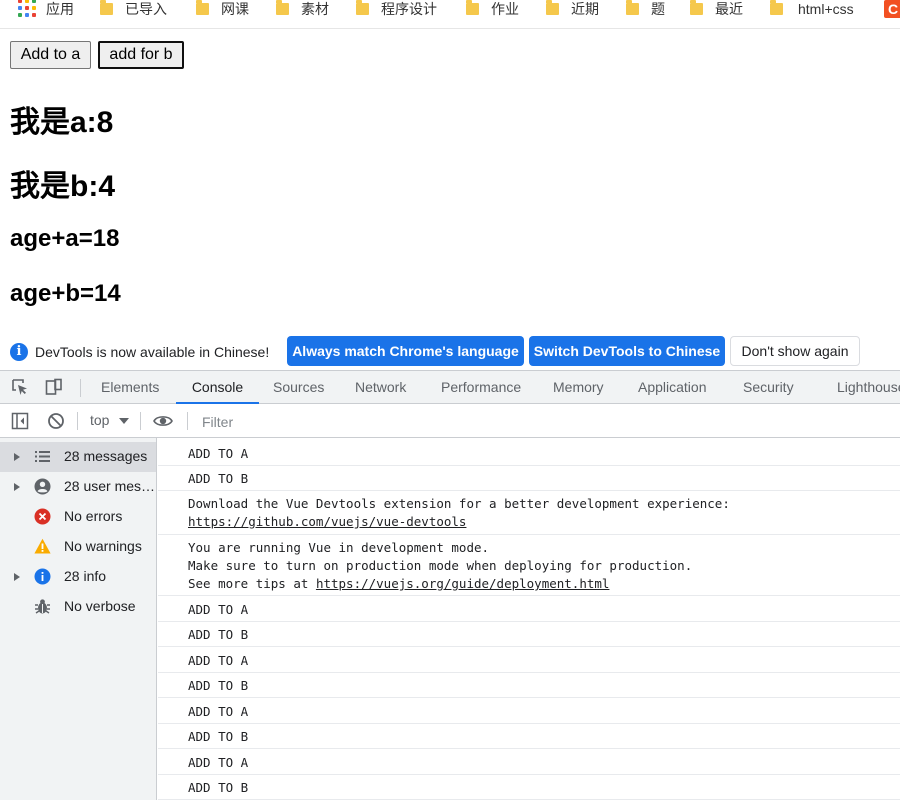 Image resolution: width=900 pixels, height=800 pixels. I want to click on vue-devtools-link: https://github.com/vuejs/vue-devtools, so click(327, 521).